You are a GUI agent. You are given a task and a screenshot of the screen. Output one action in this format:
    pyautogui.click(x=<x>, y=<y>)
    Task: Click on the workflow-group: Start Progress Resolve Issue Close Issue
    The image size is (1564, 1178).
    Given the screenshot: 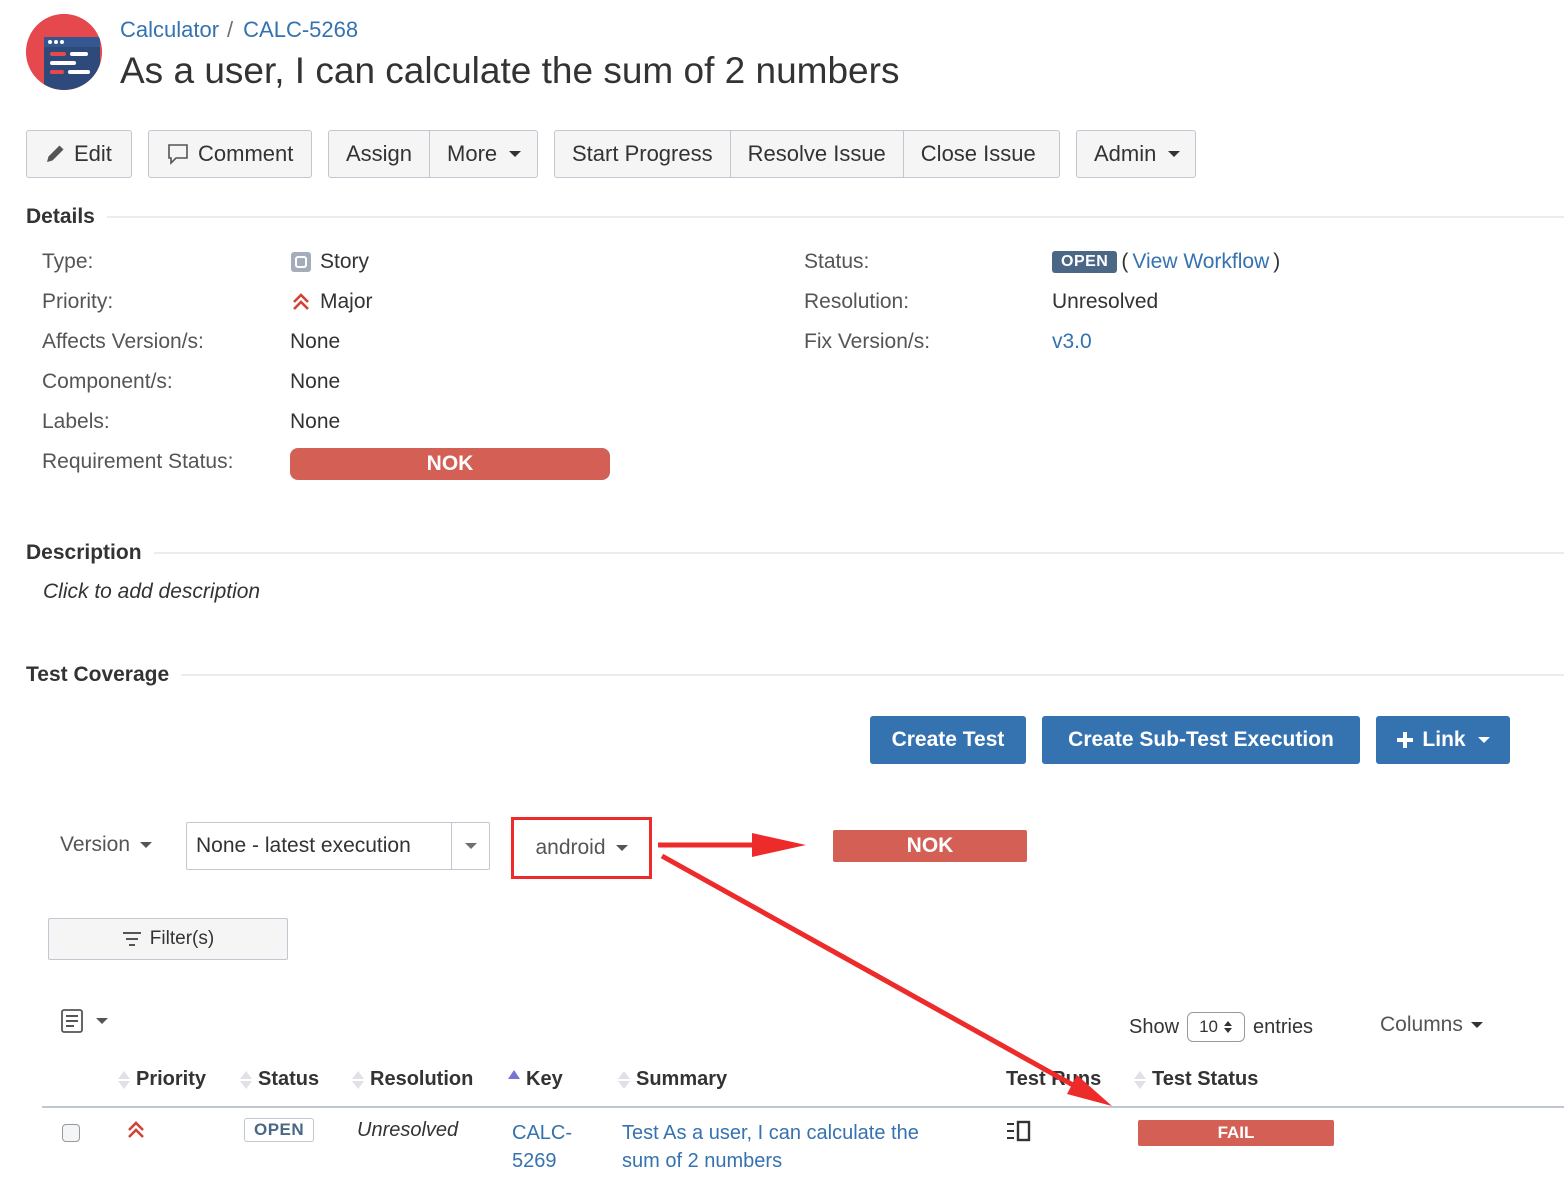 What is the action you would take?
    pyautogui.click(x=807, y=154)
    